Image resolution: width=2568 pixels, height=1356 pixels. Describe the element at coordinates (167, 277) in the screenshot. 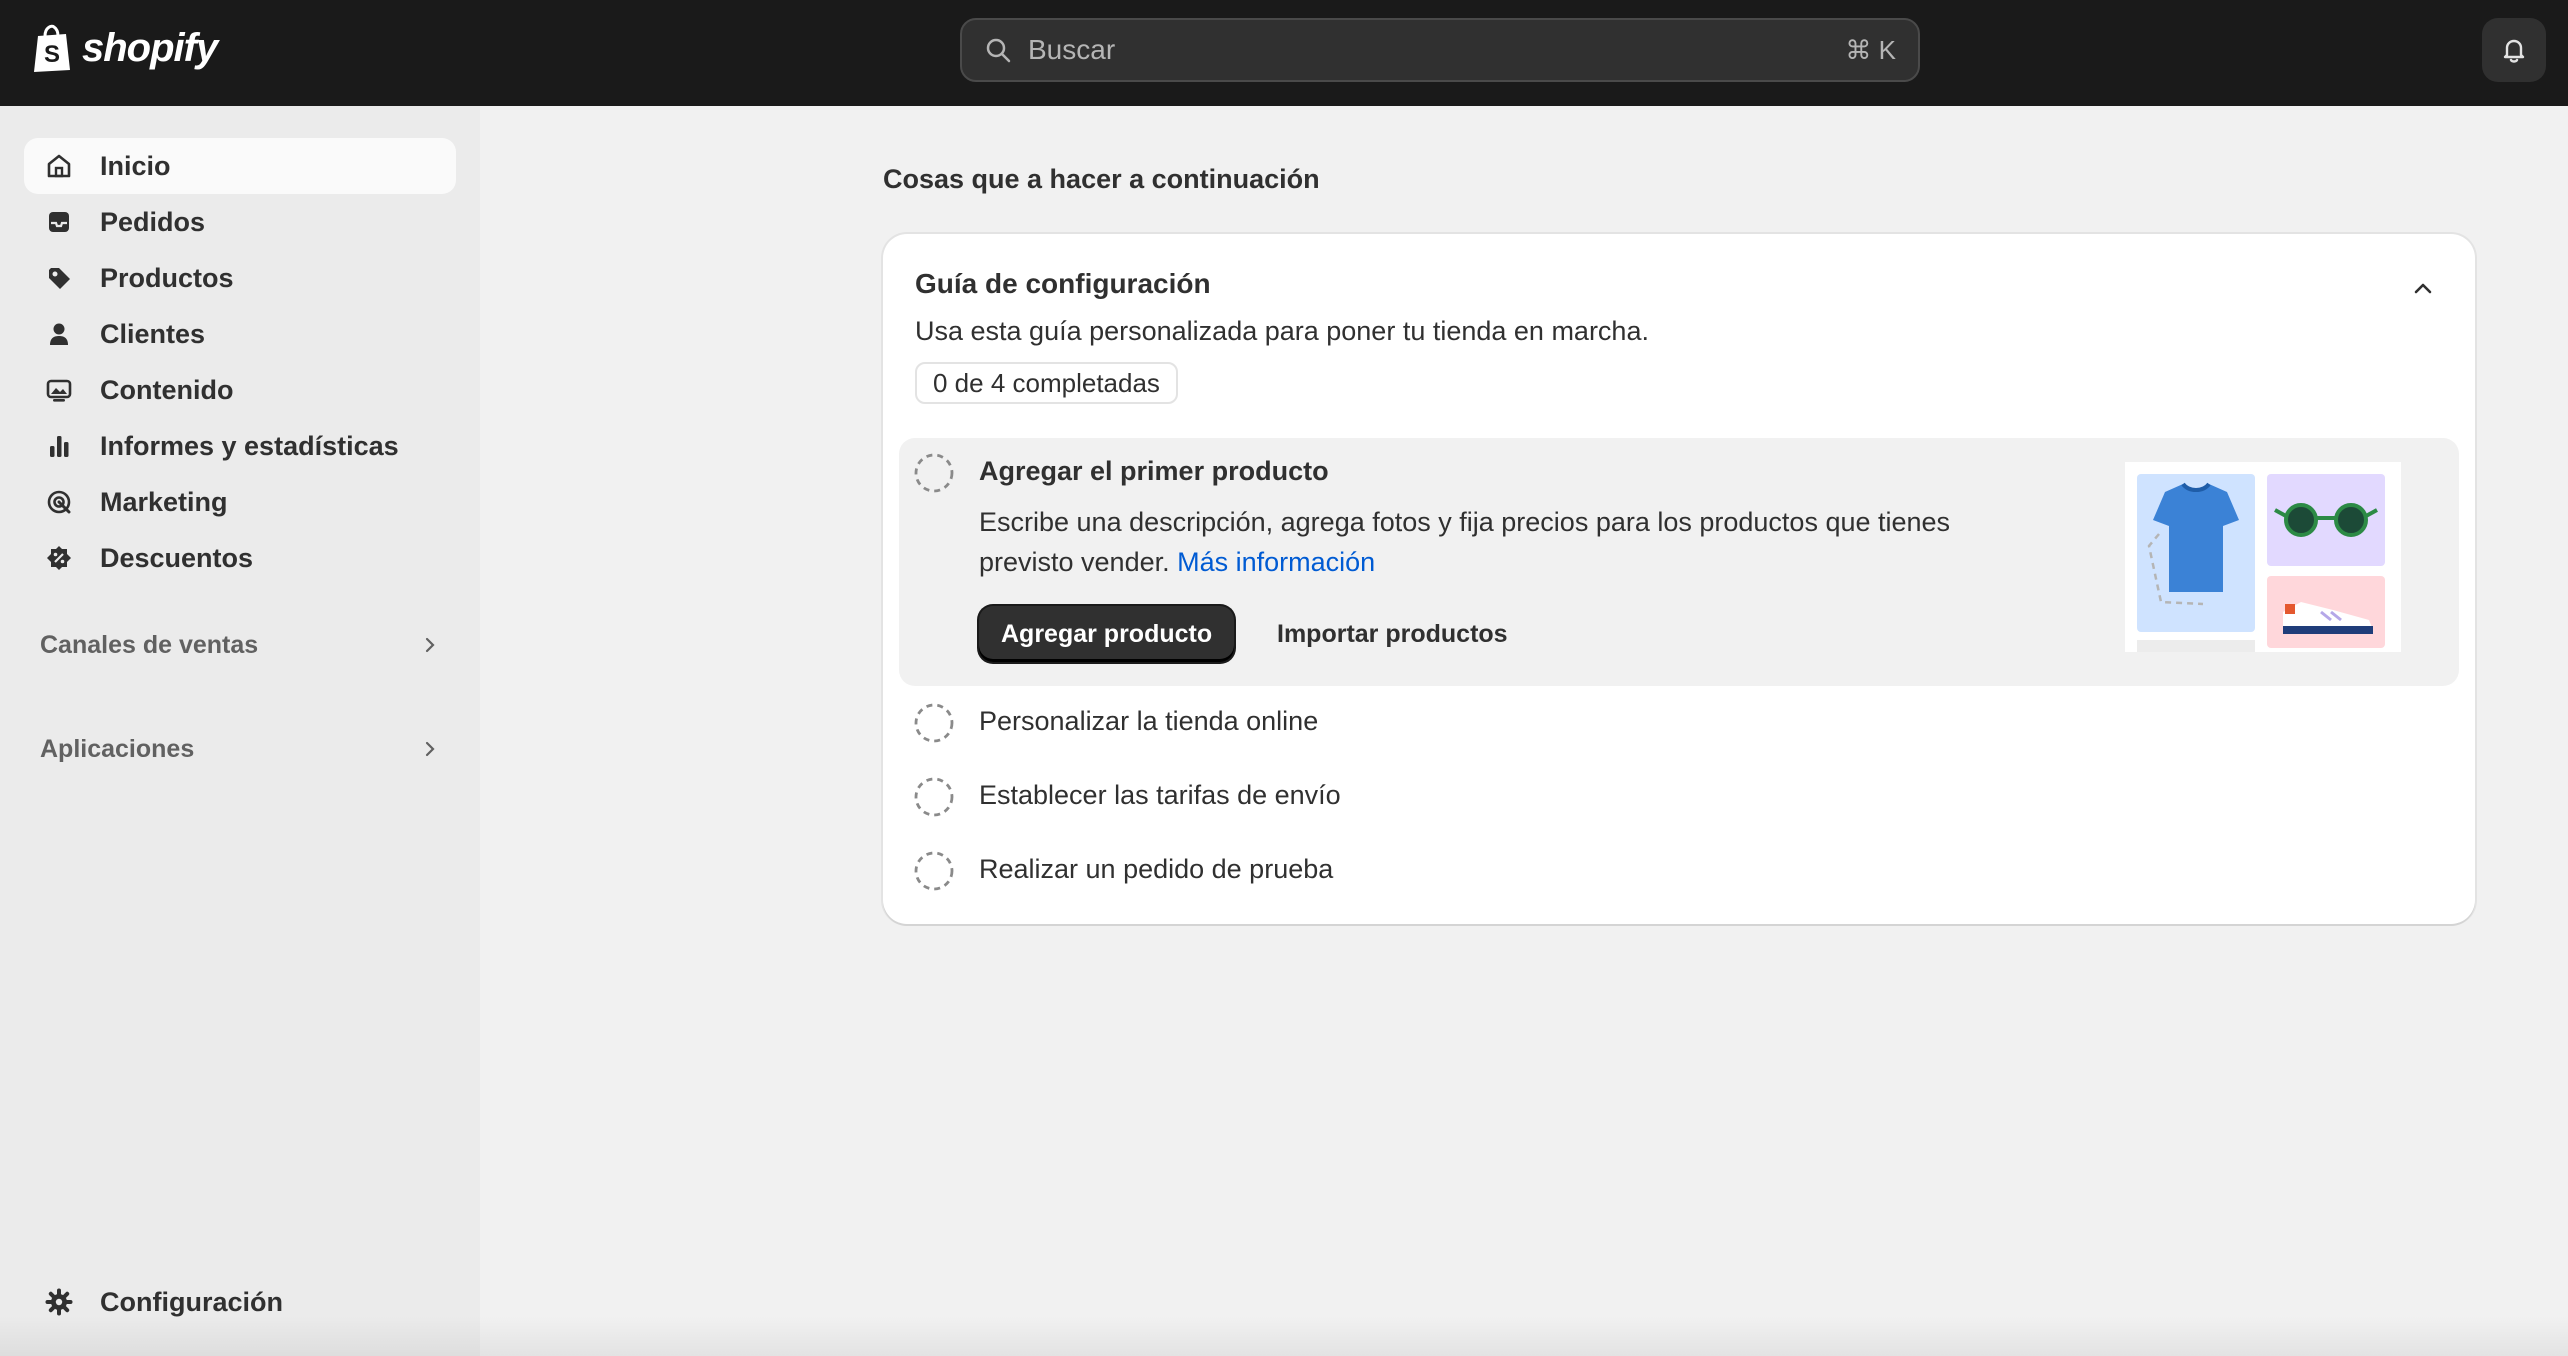

I see `sidebar-item-label: Productos` at that location.